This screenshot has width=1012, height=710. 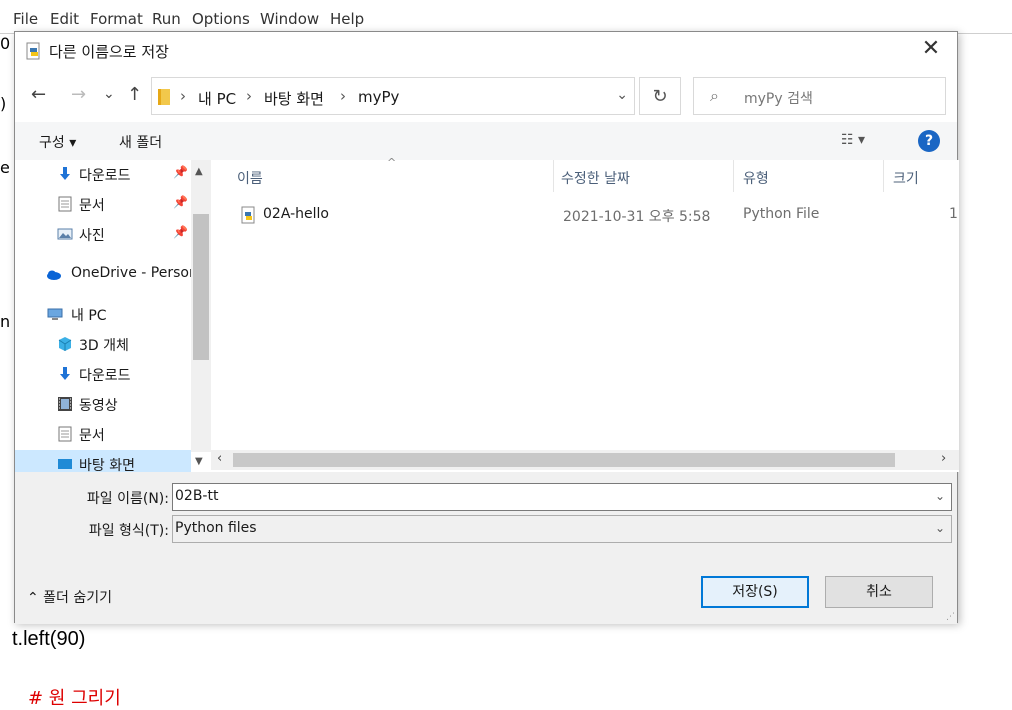 What do you see at coordinates (5, 43) in the screenshot?
I see `editor-char: 0` at bounding box center [5, 43].